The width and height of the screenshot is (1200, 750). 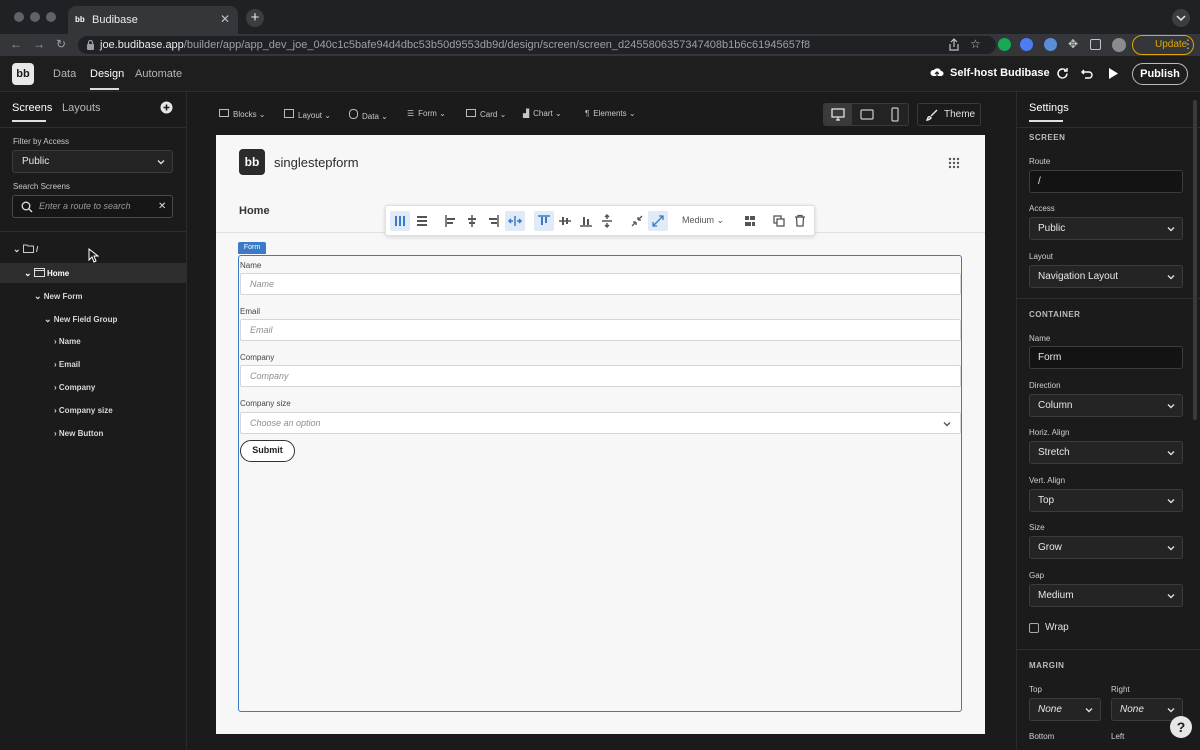 I want to click on tree-item-email: › Email, so click(x=67, y=364).